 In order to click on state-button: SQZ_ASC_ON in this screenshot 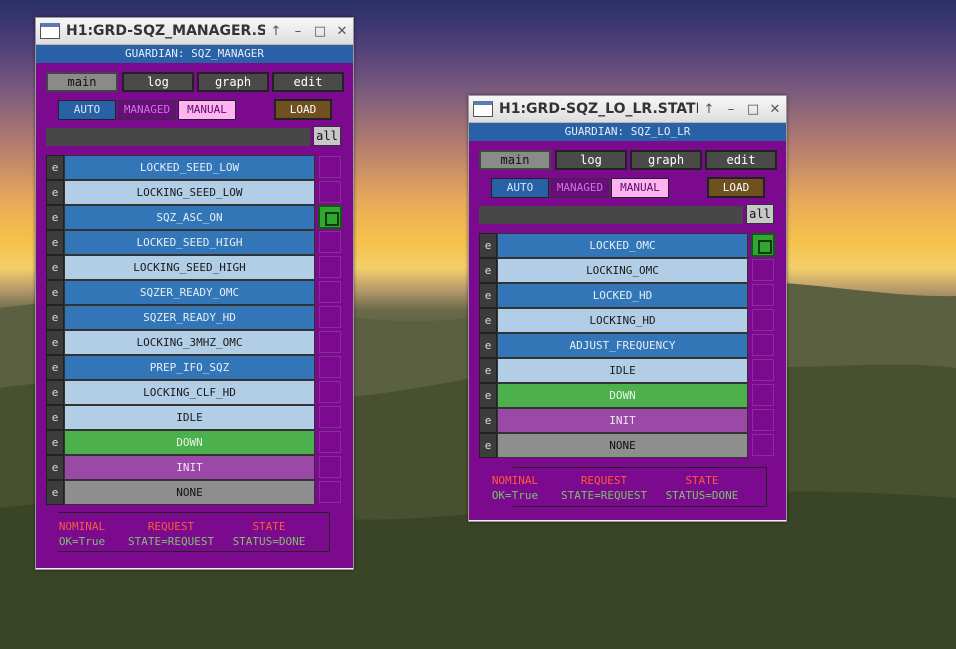, I will do `click(189, 217)`.